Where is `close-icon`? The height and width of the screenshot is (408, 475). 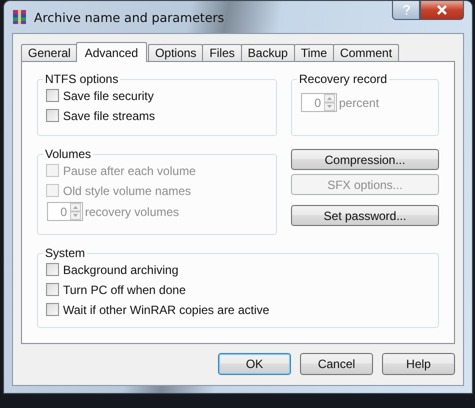 close-icon is located at coordinates (442, 10).